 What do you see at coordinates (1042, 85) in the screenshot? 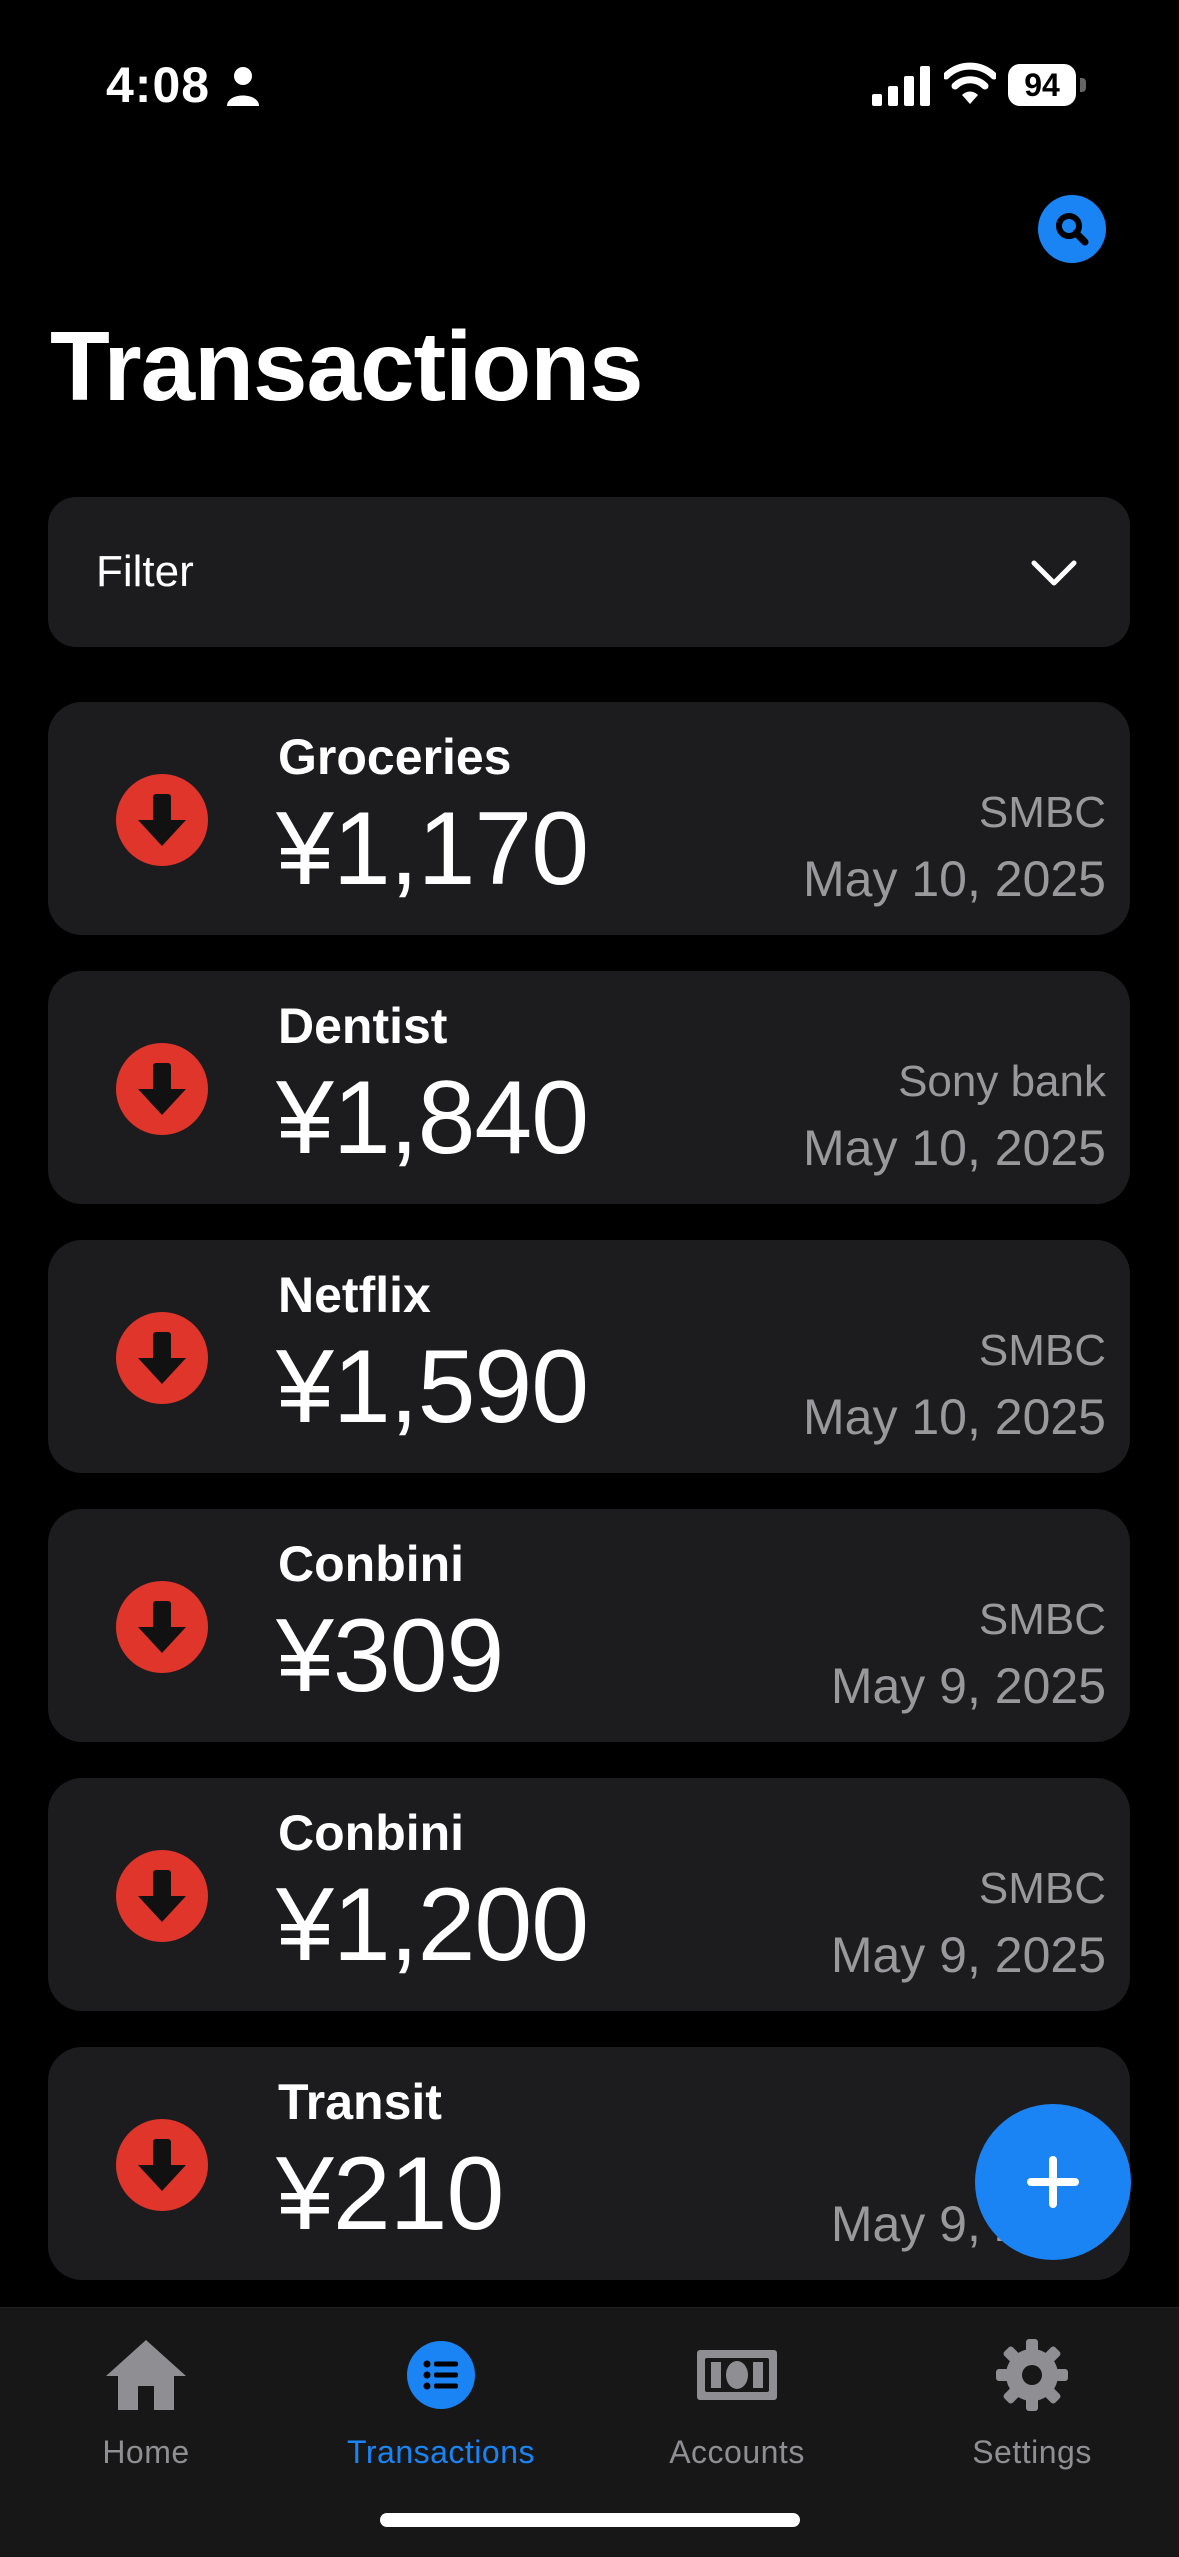
I see `battery-level: 94` at bounding box center [1042, 85].